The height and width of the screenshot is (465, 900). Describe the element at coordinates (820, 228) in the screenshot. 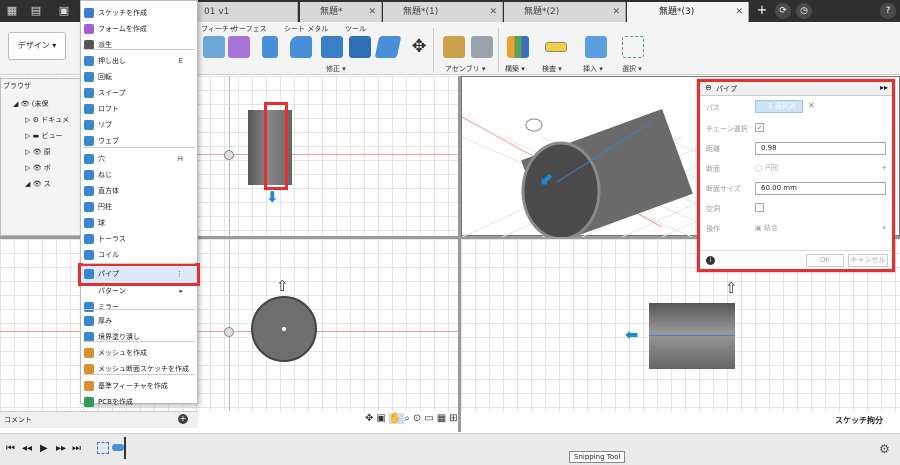

I see `operation-dropdown: ▣ 結合 ▾` at that location.